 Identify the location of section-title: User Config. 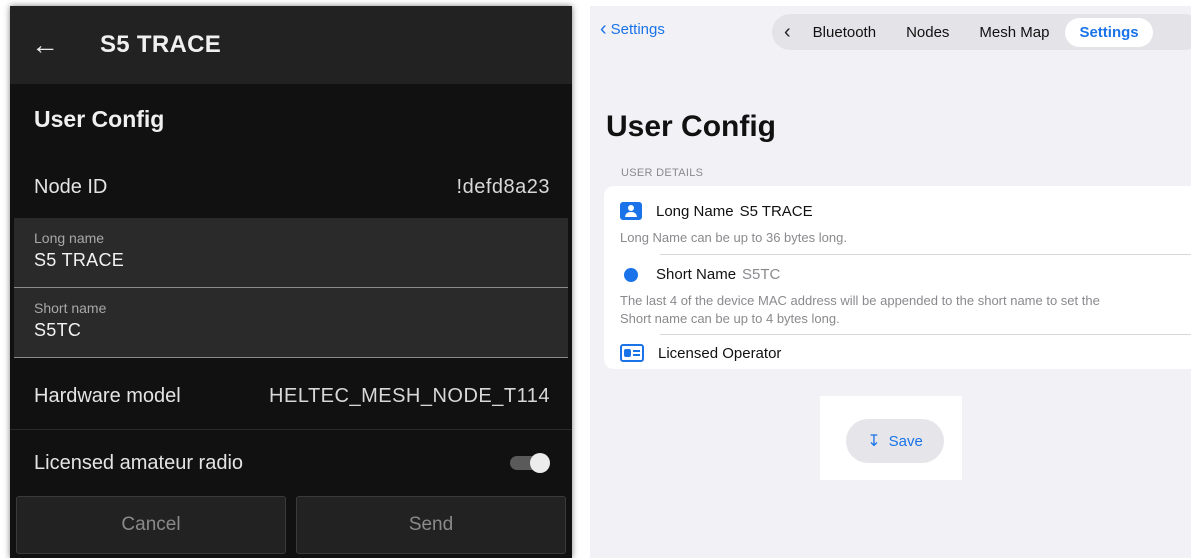
(99, 119).